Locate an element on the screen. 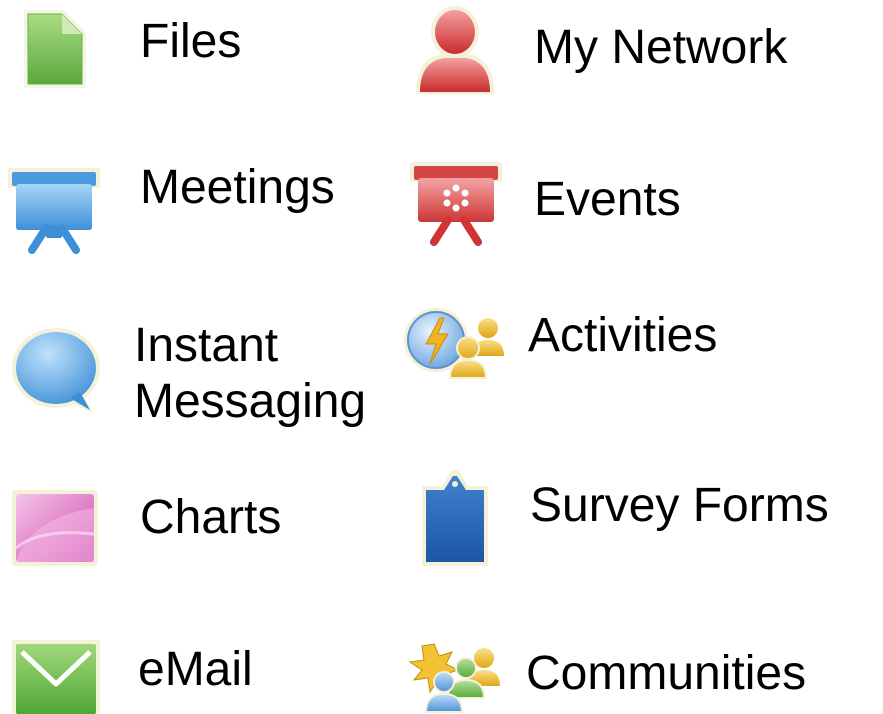 This screenshot has height=714, width=883. my-network-label: My Network is located at coordinates (661, 47).